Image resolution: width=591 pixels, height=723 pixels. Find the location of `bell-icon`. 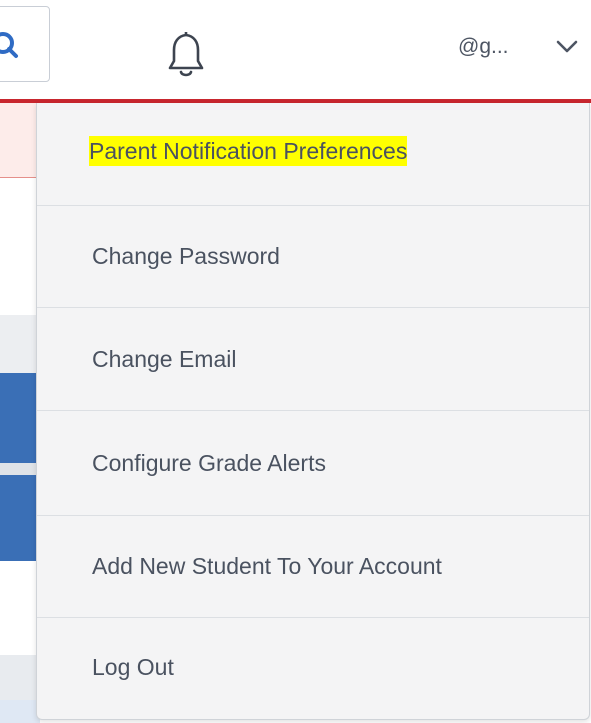

bell-icon is located at coordinates (186, 54).